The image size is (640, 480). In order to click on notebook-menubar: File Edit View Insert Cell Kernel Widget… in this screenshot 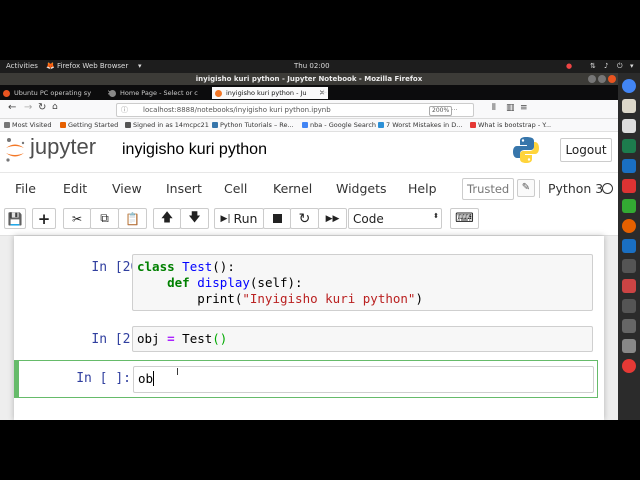, I will do `click(309, 189)`.